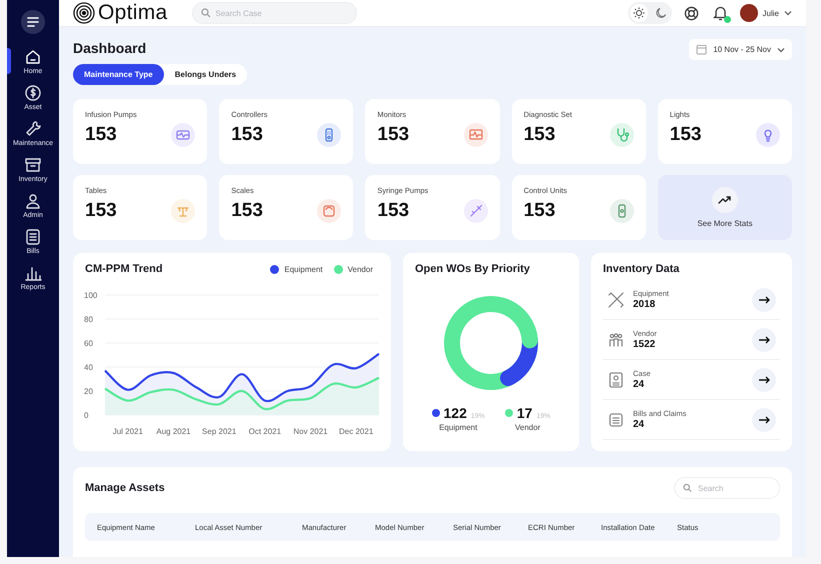 This screenshot has height=564, width=821. Describe the element at coordinates (110, 48) in the screenshot. I see `page-title: Dashboard` at that location.